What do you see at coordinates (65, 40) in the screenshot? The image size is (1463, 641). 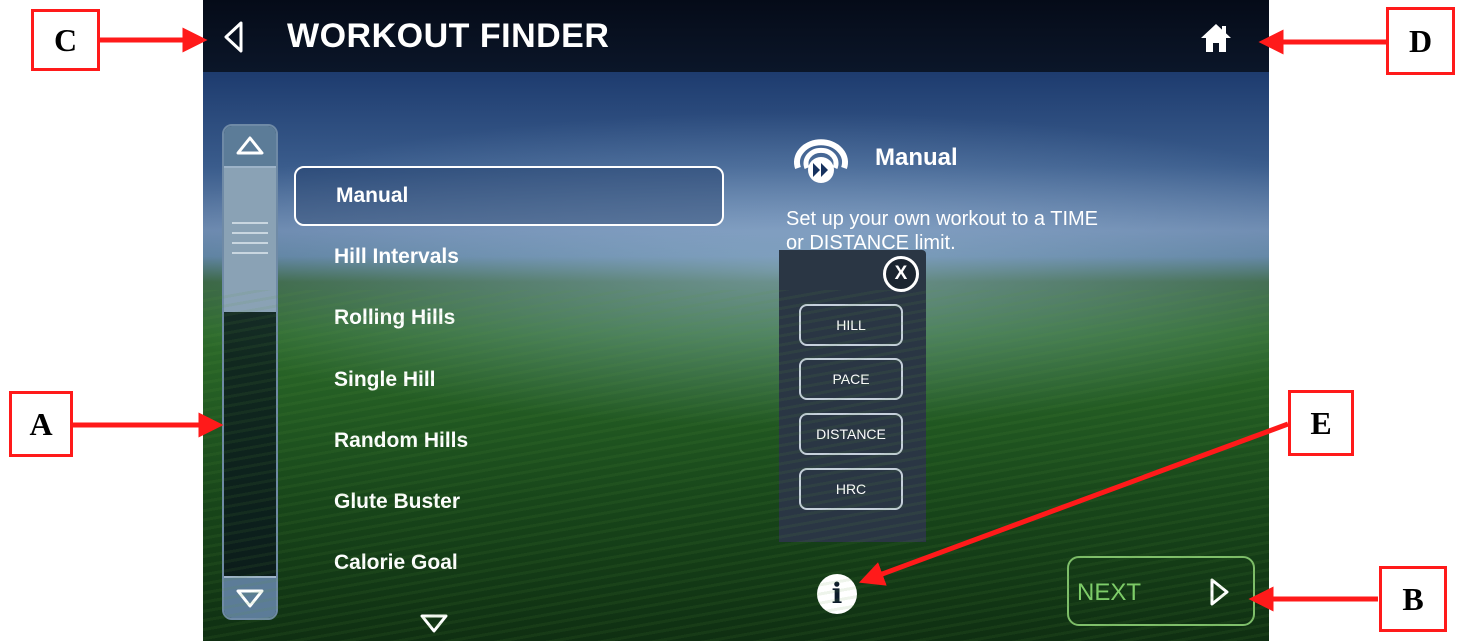 I see `callout-c: C` at bounding box center [65, 40].